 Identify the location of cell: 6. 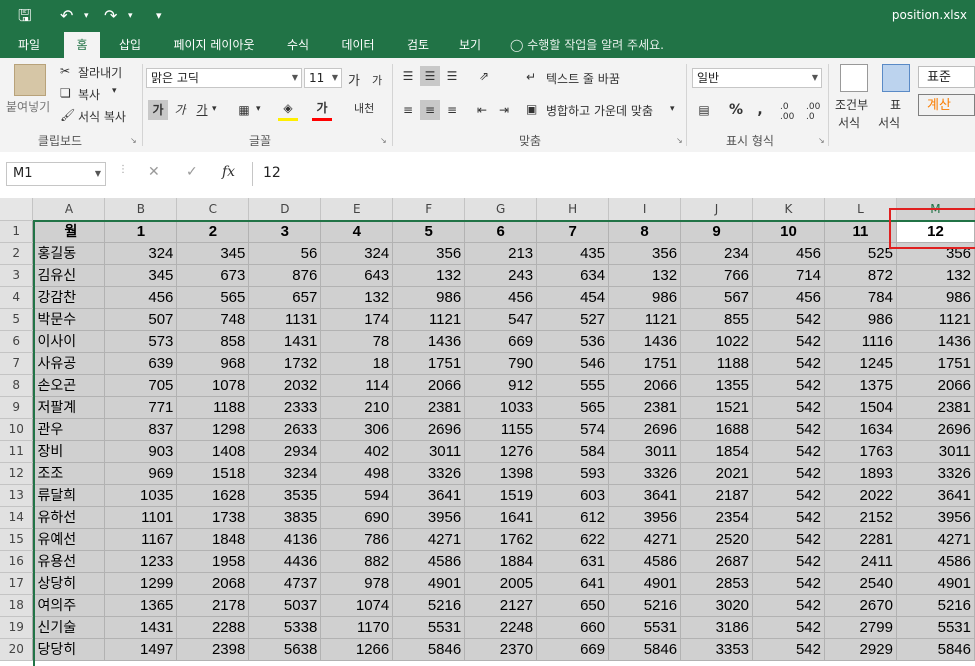
(501, 231).